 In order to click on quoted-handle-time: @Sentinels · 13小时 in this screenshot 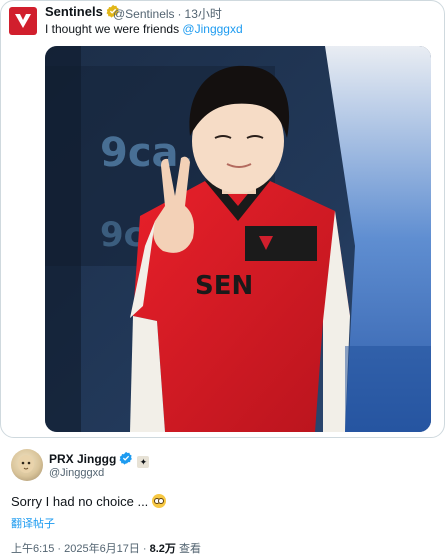, I will do `click(167, 14)`.